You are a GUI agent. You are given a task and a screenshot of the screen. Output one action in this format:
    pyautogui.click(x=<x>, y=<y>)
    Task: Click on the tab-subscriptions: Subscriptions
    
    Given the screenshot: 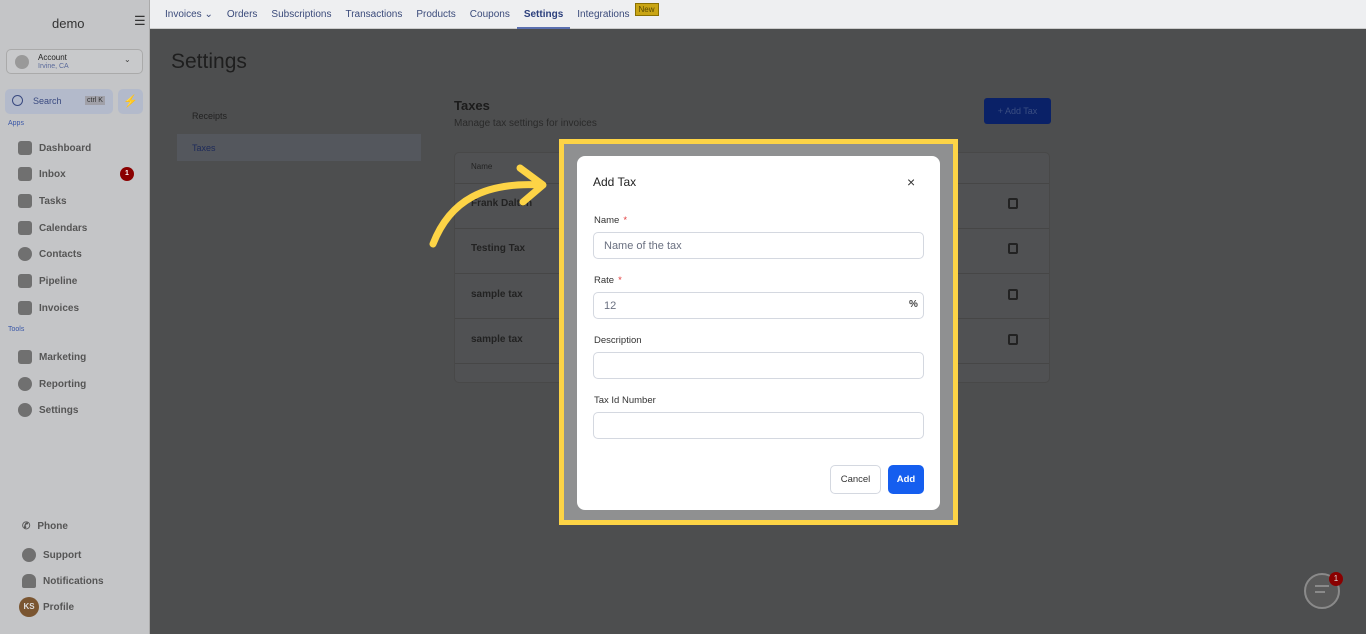 What is the action you would take?
    pyautogui.click(x=301, y=14)
    